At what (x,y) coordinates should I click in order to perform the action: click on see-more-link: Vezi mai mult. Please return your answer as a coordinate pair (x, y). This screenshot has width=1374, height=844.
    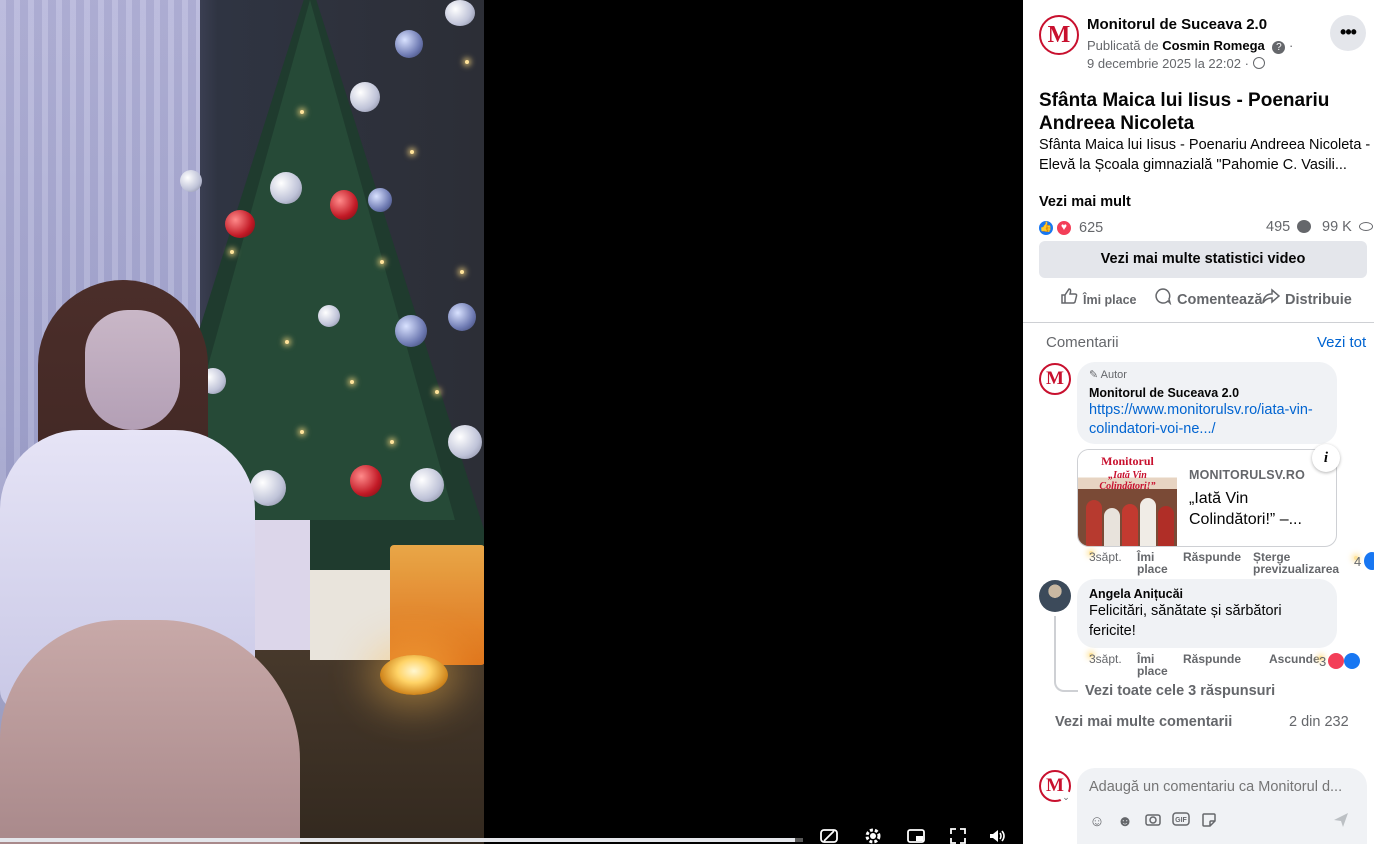
    Looking at the image, I should click on (1085, 202).